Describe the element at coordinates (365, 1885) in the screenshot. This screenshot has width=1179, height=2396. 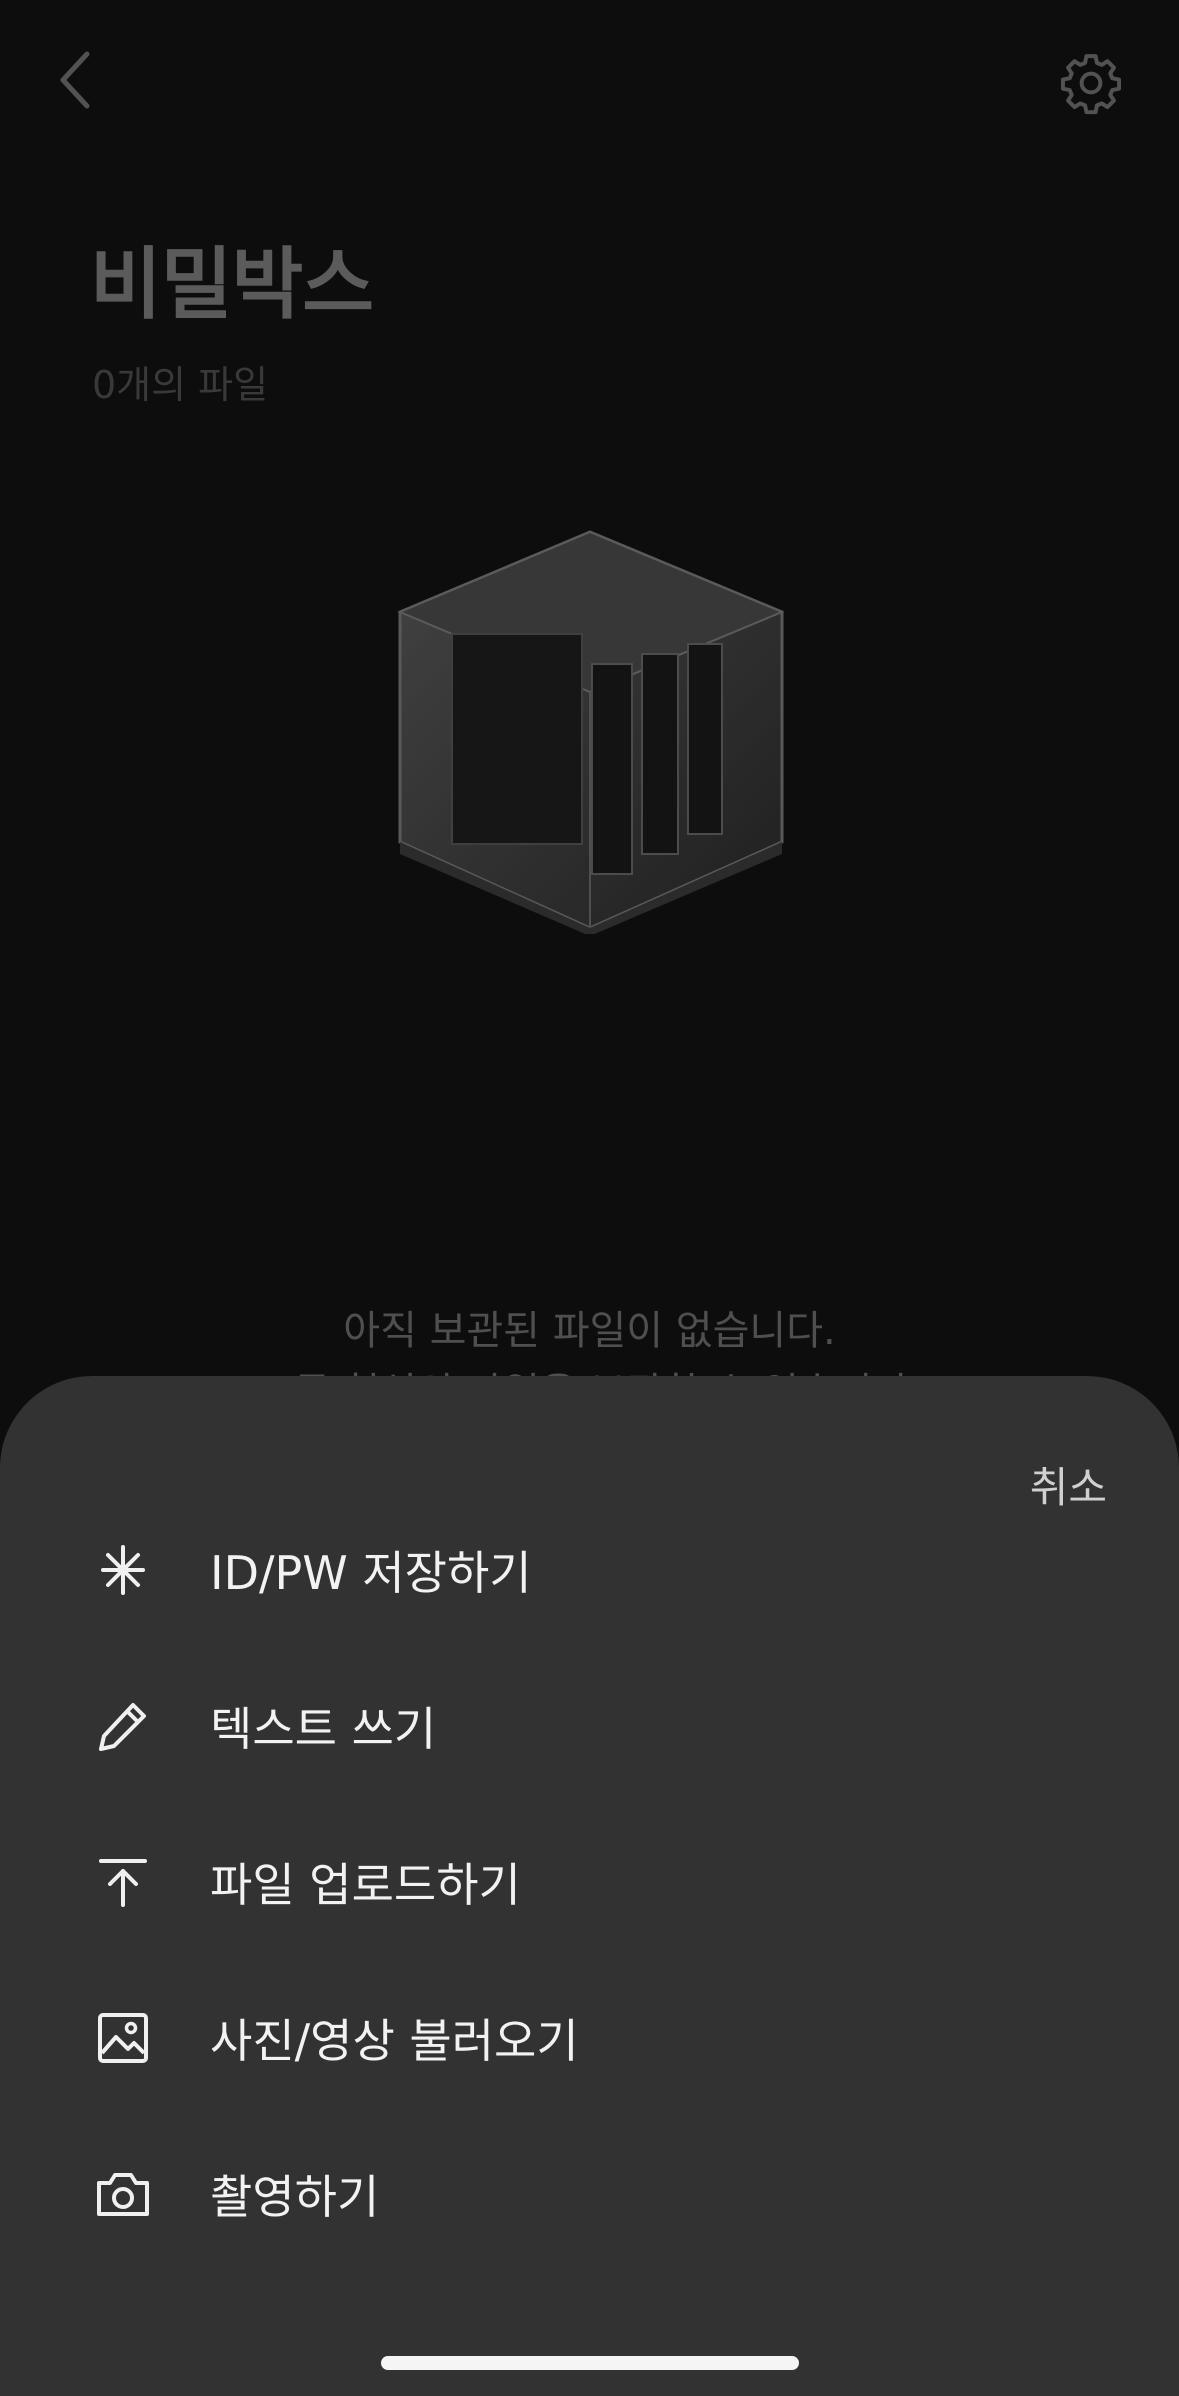
I see `menu-item-label: 파일 업로드하기` at that location.